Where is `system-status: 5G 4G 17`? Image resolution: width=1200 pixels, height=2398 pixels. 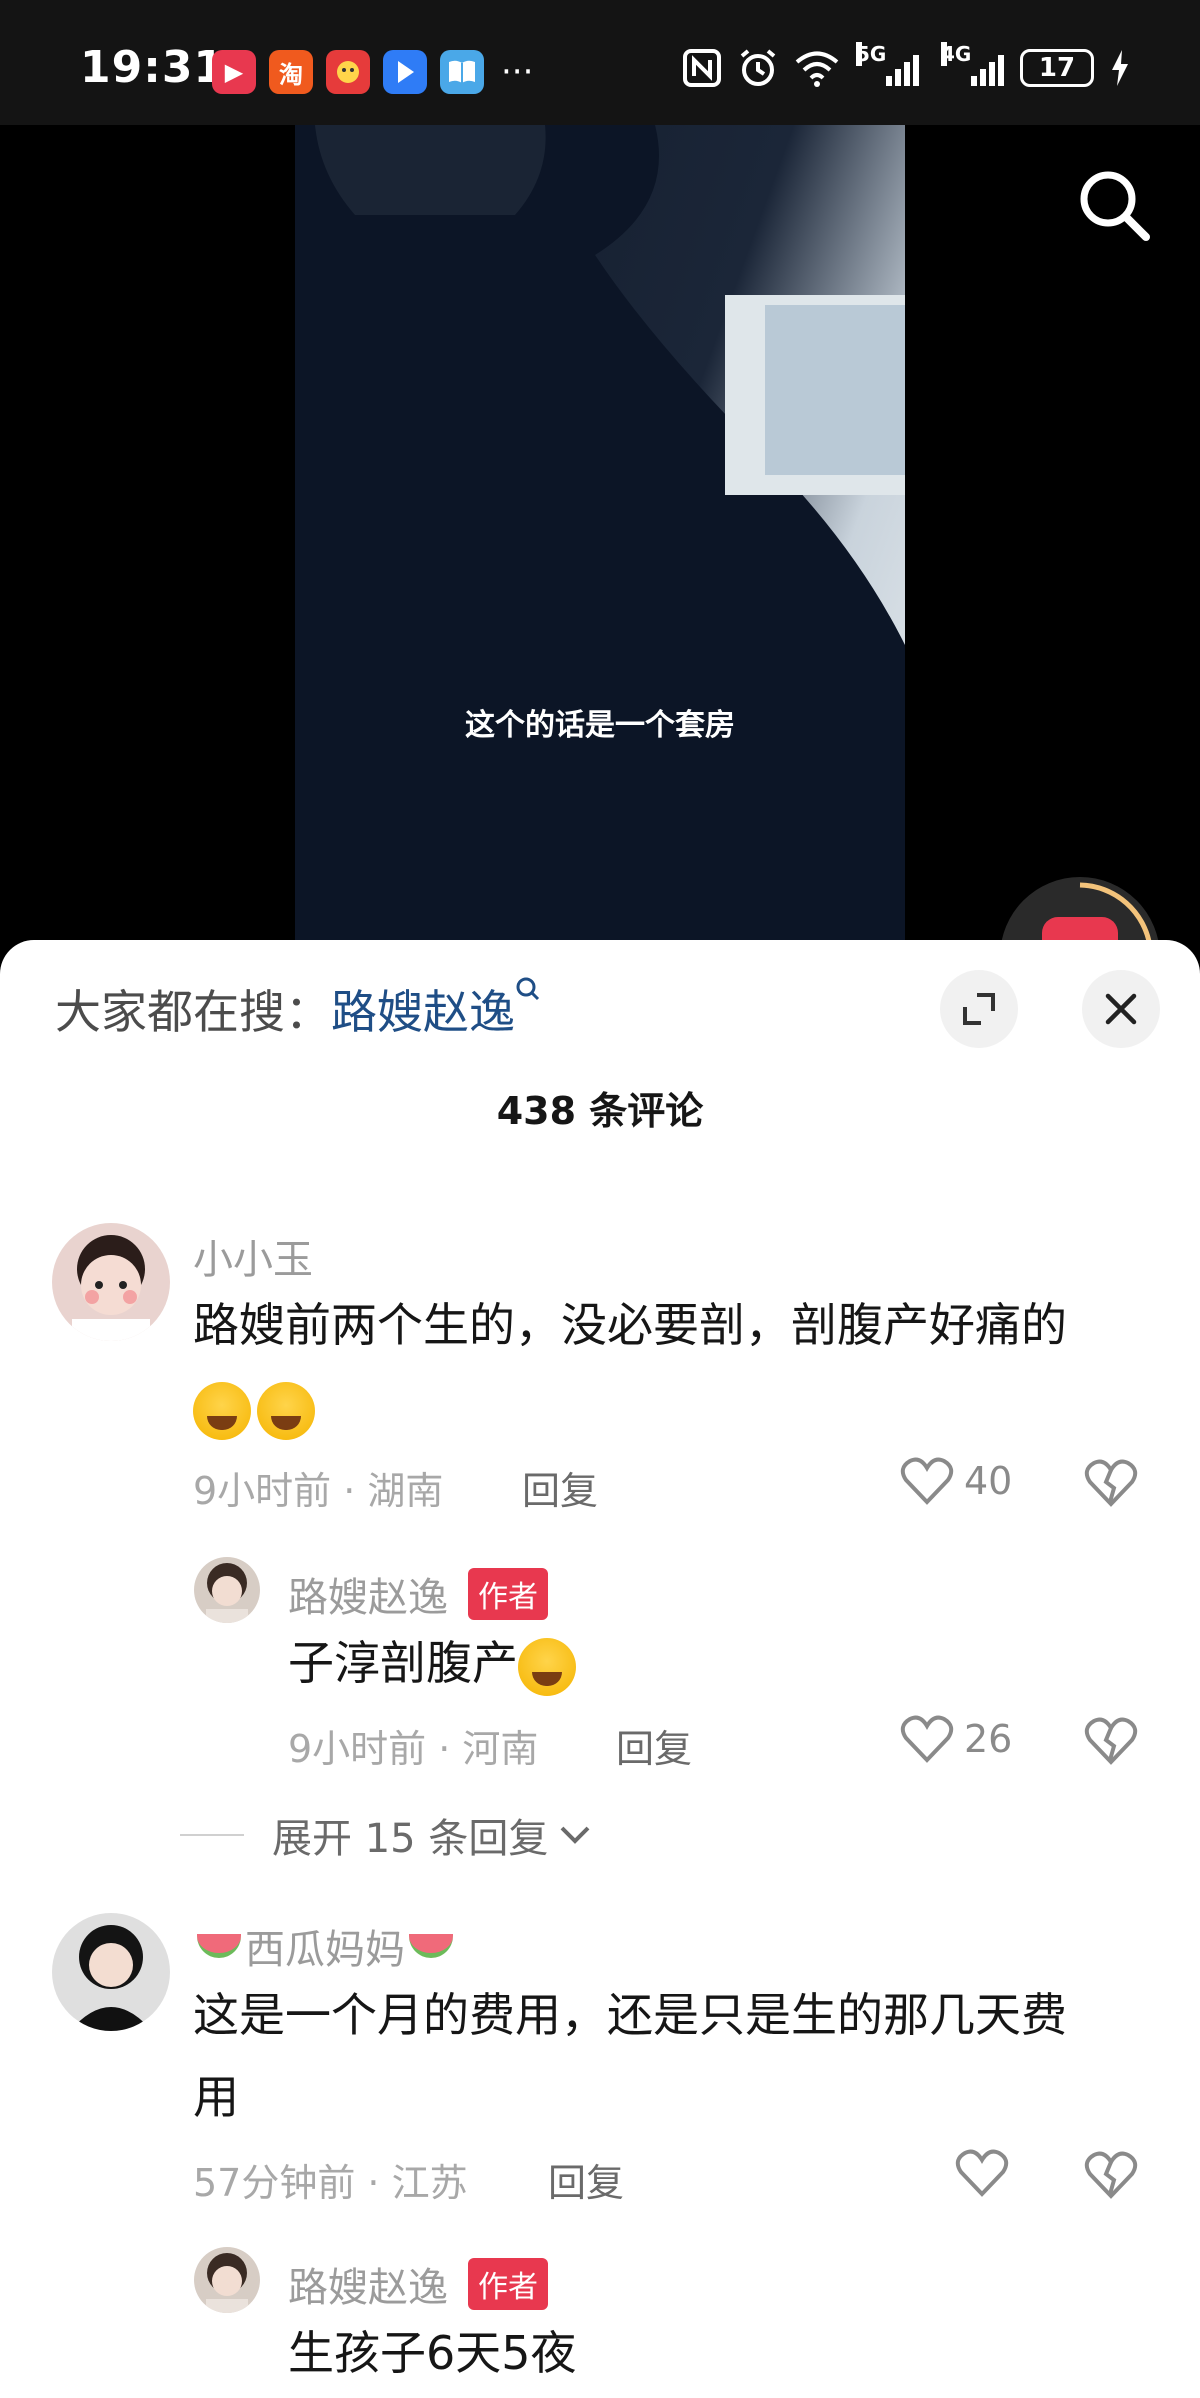 system-status: 5G 4G 17 is located at coordinates (906, 65).